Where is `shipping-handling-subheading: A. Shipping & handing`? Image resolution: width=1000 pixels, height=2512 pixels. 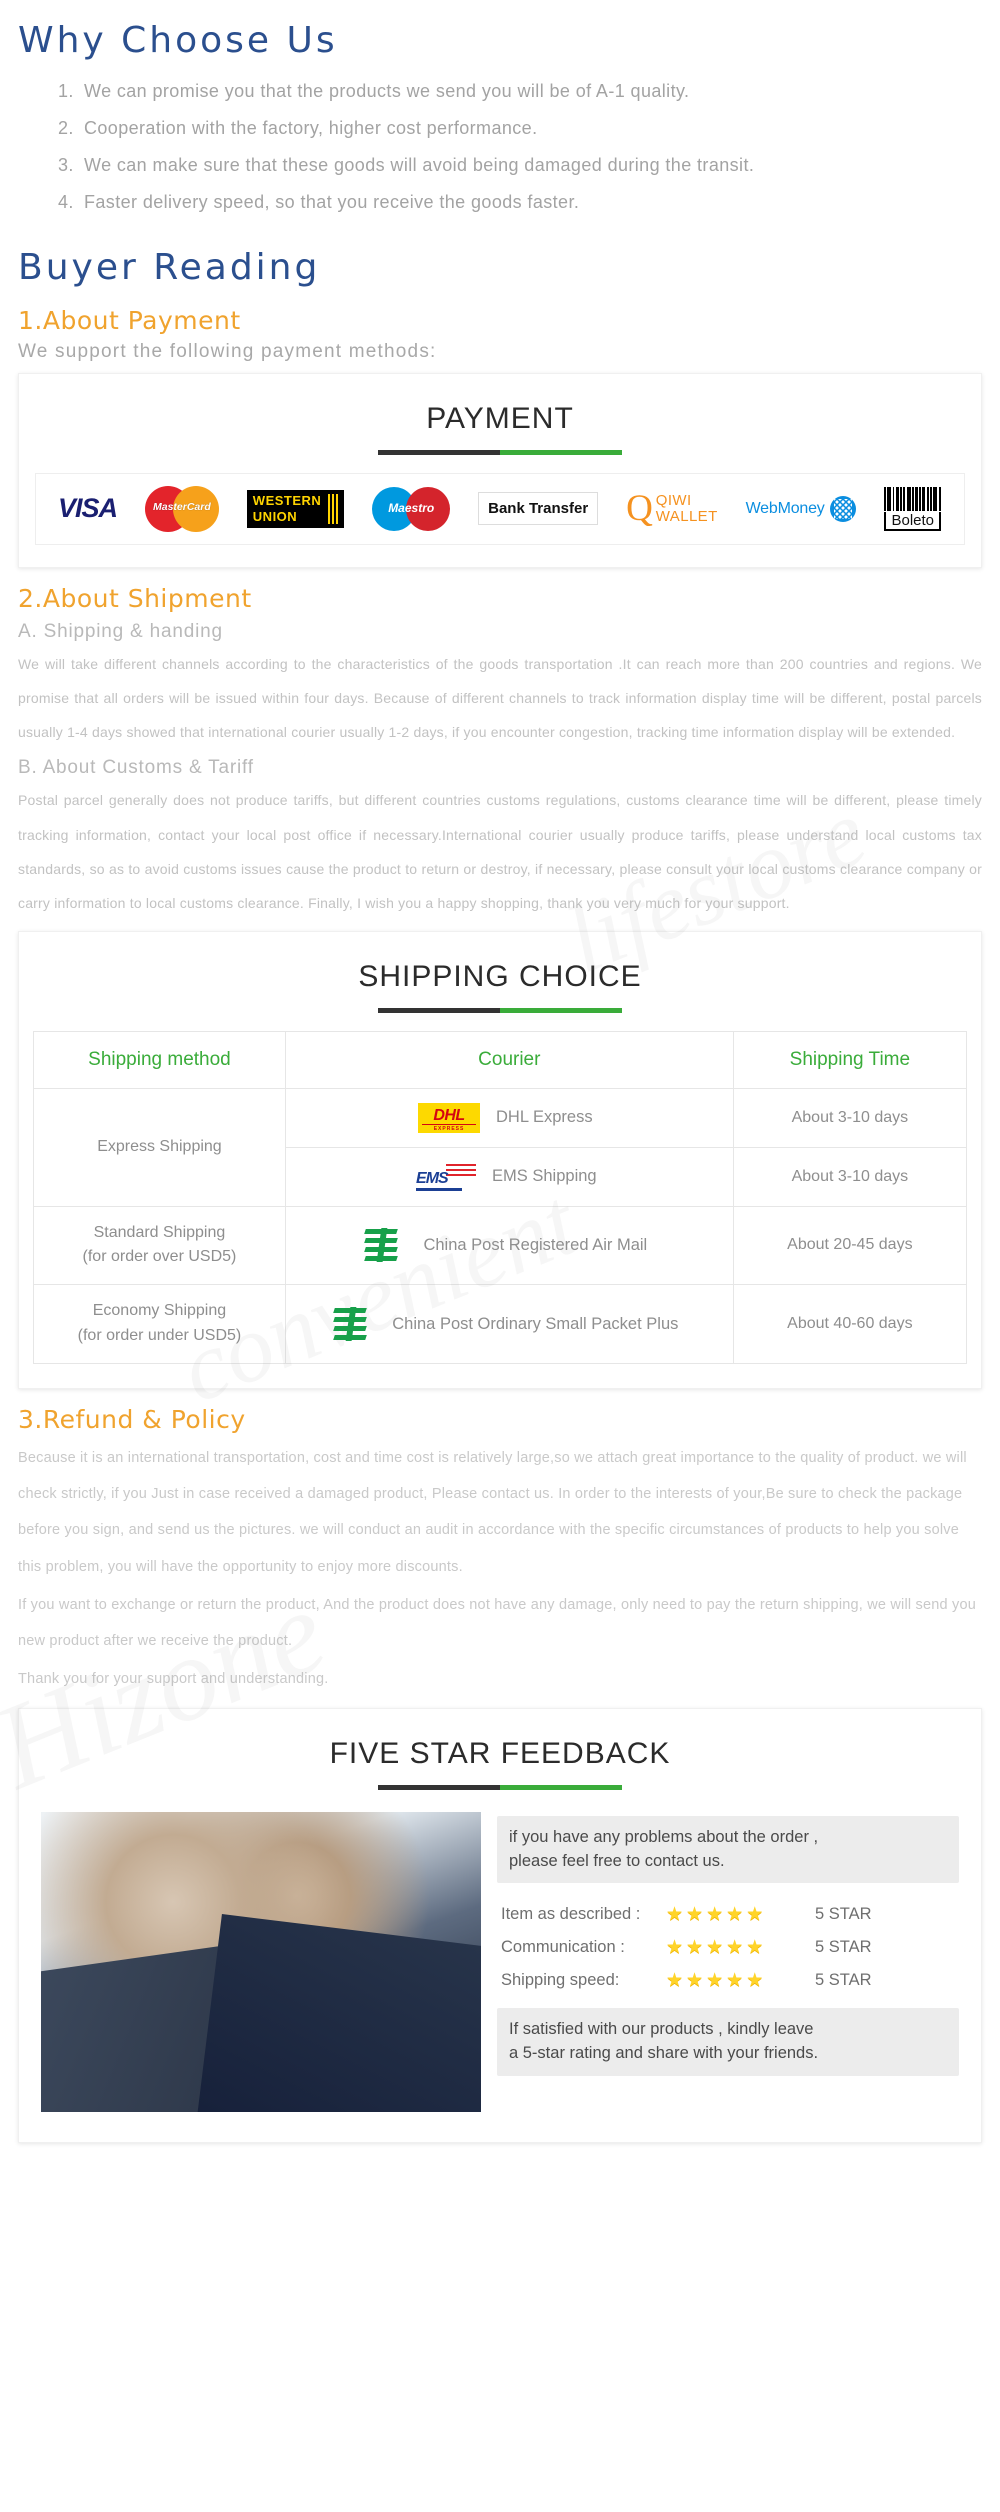
shipping-handling-subheading: A. Shipping & handing is located at coordinates (120, 631).